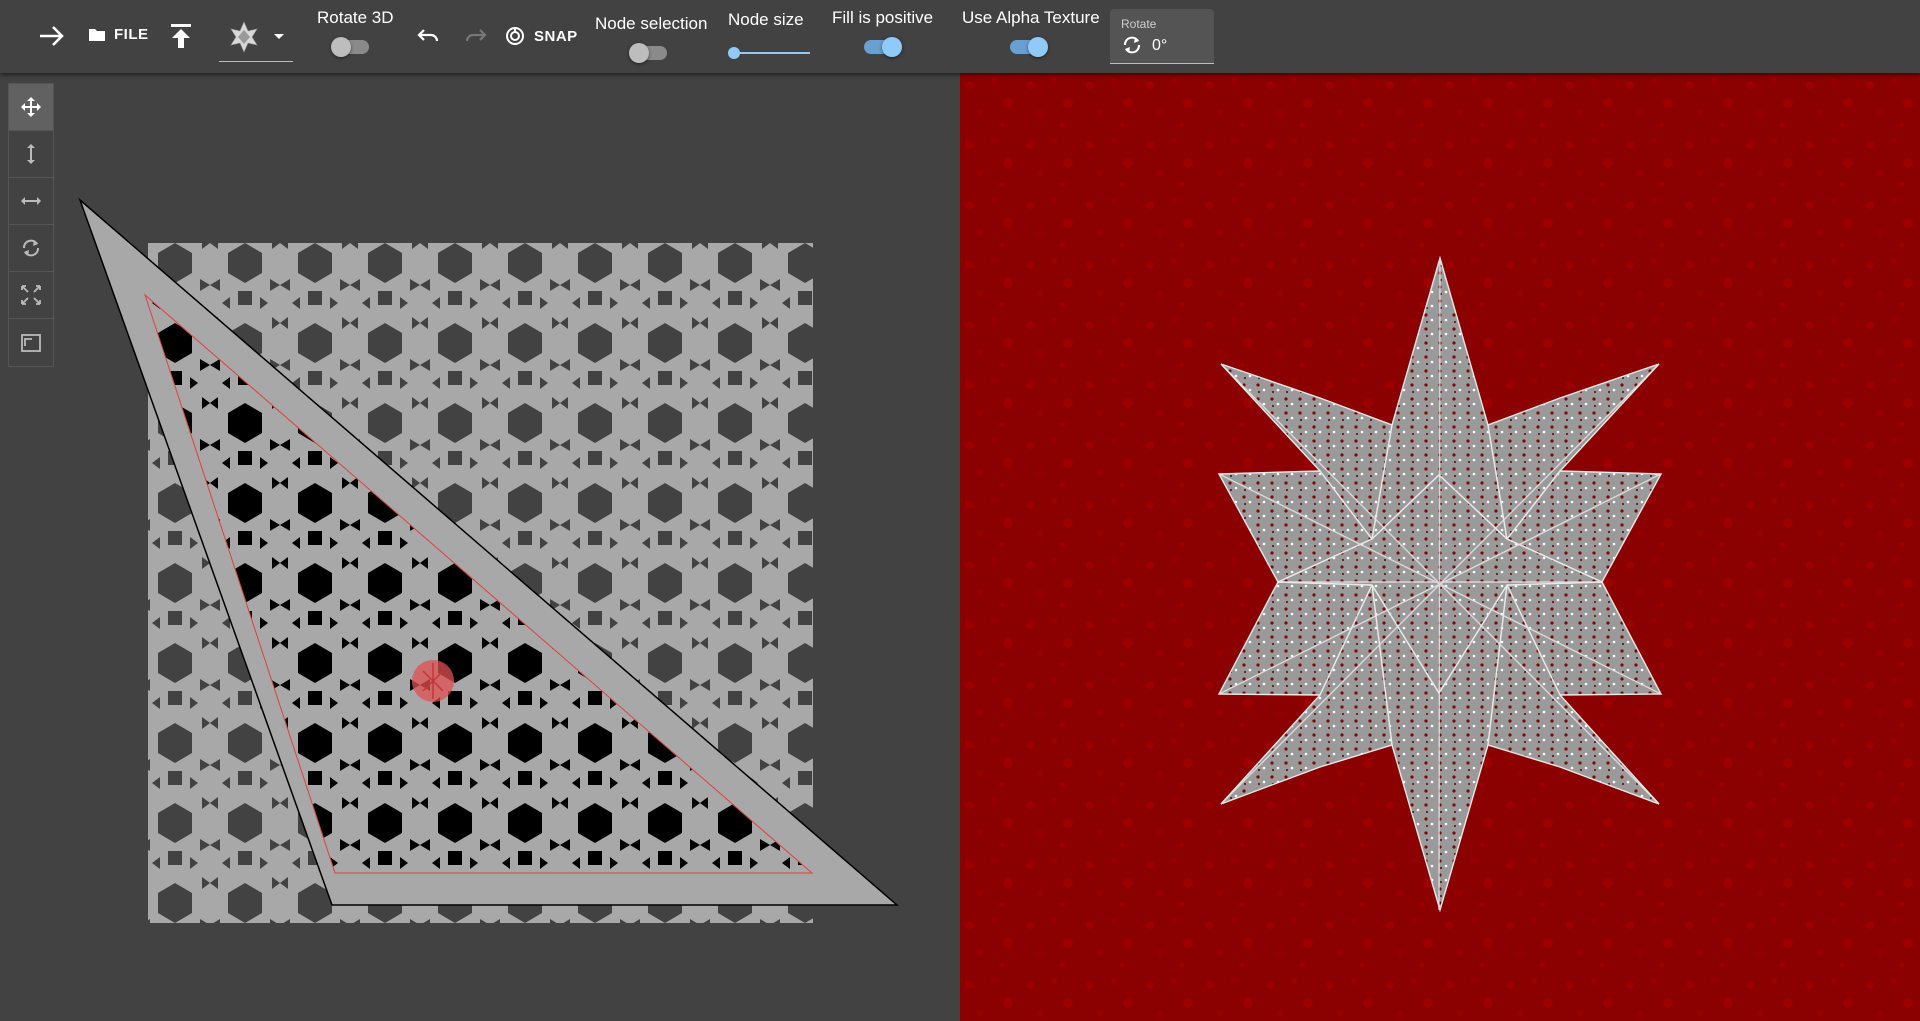 The height and width of the screenshot is (1021, 1920). I want to click on frame-tool-button, so click(31, 342).